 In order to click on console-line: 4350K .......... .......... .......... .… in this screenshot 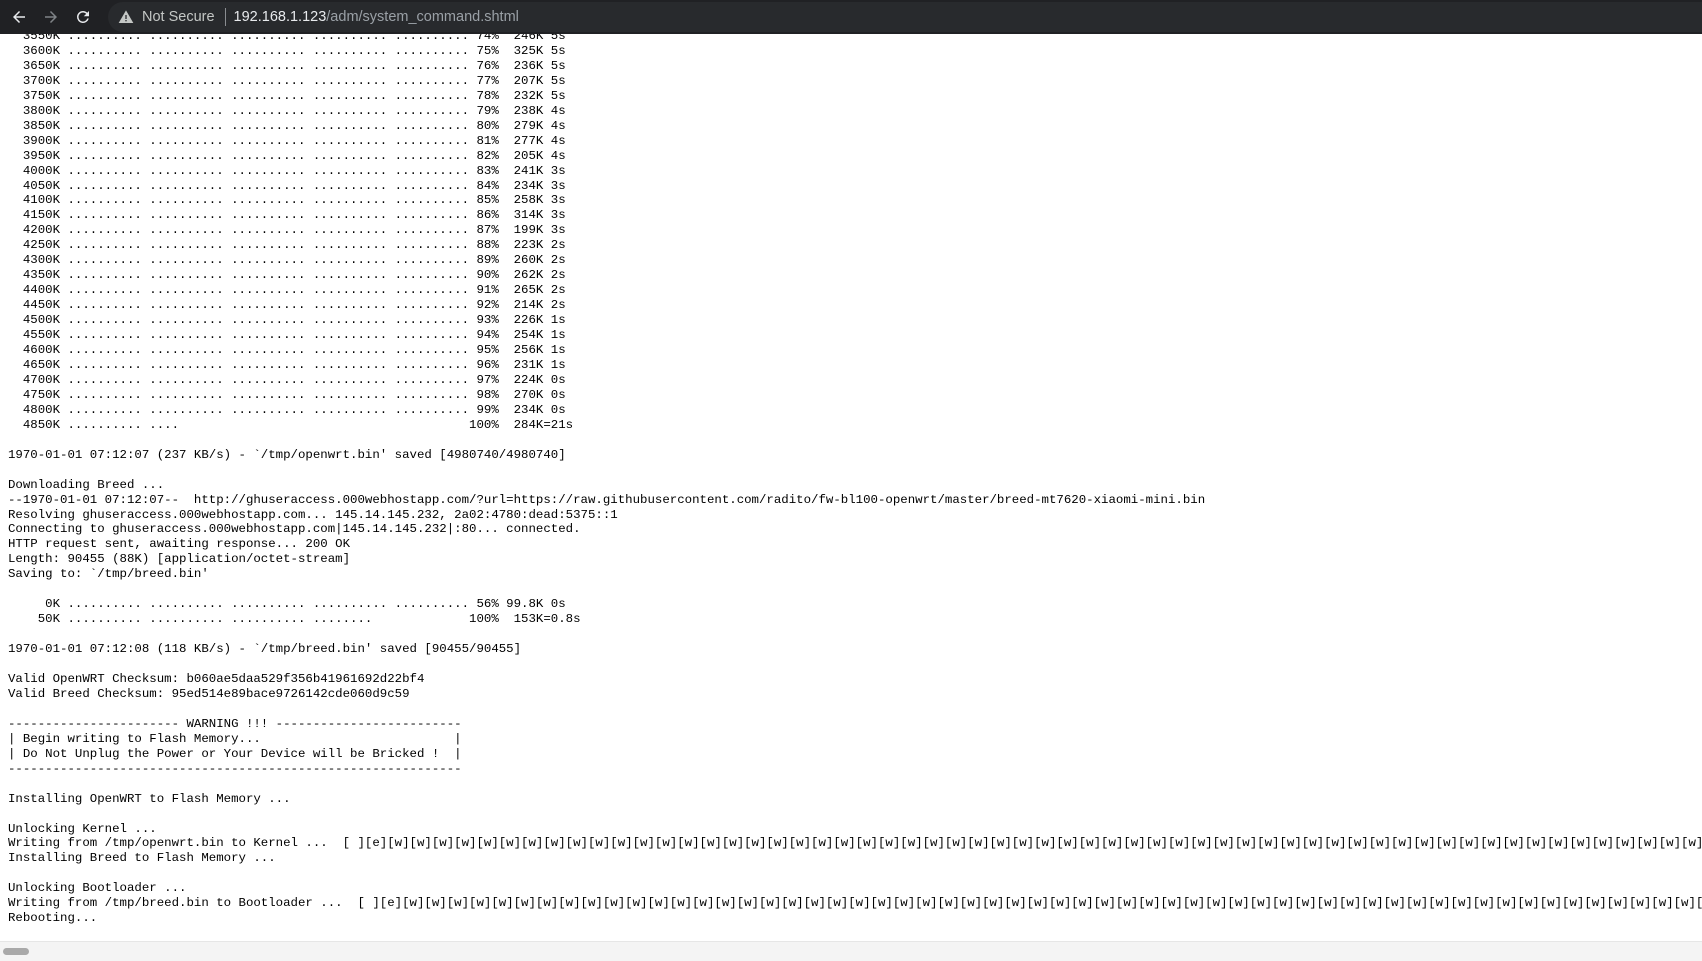, I will do `click(287, 275)`.